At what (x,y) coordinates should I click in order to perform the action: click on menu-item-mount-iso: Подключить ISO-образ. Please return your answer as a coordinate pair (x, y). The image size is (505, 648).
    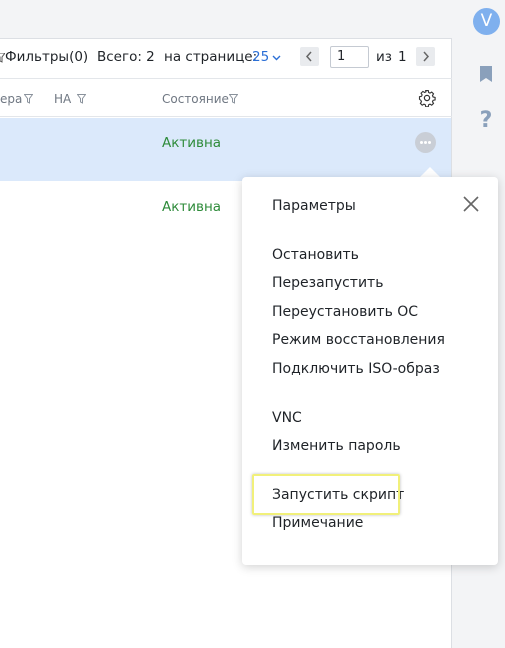
    Looking at the image, I should click on (356, 369).